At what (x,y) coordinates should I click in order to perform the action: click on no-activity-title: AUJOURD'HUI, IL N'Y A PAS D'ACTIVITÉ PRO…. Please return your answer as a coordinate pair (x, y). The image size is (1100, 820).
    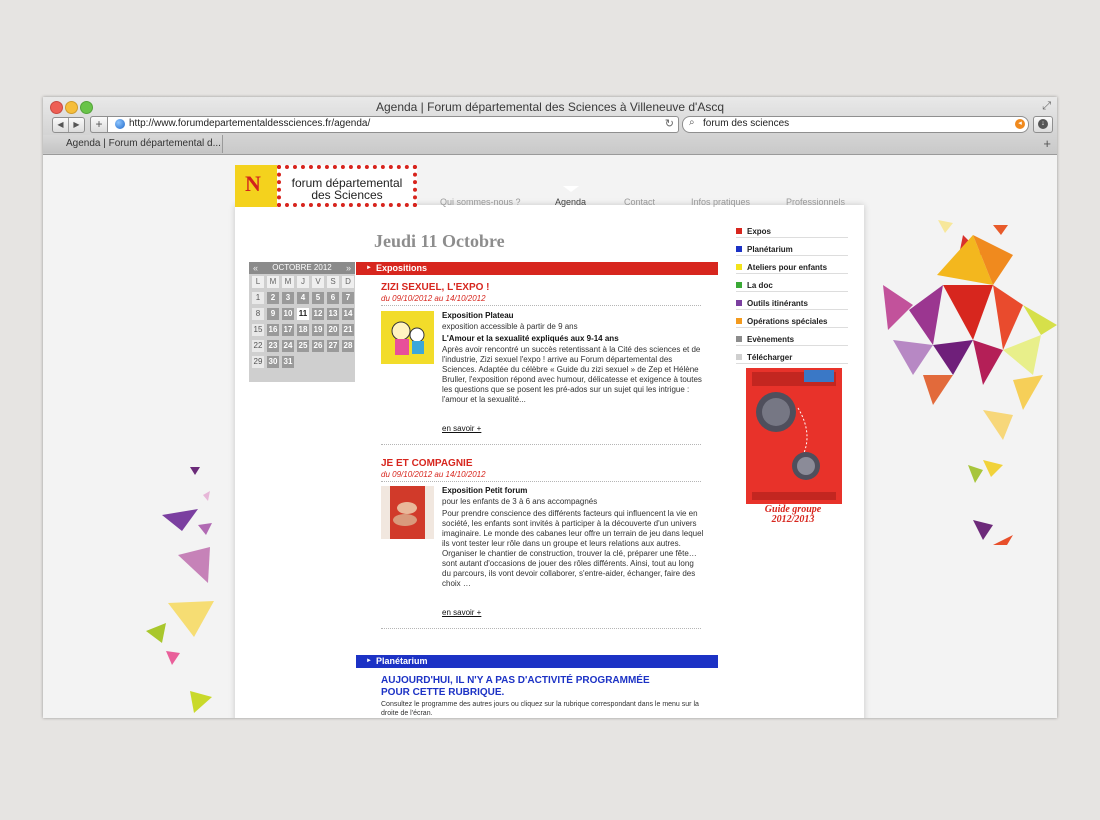
    Looking at the image, I should click on (515, 686).